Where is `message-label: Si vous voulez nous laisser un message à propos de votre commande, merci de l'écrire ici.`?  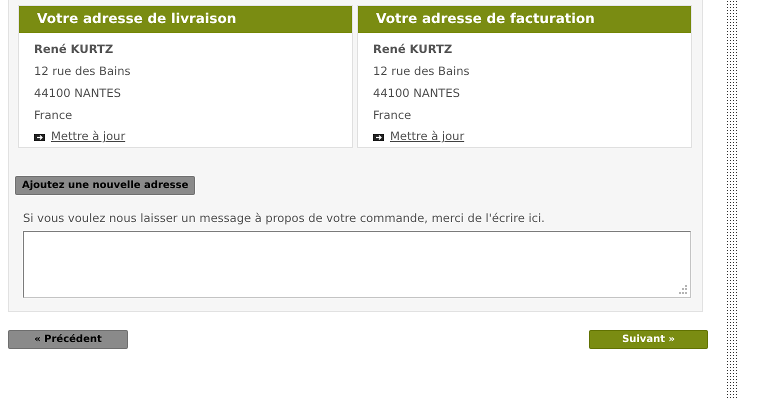 message-label: Si vous voulez nous laisser un message à propos de votre commande, merci de l'écrire ici. is located at coordinates (284, 218).